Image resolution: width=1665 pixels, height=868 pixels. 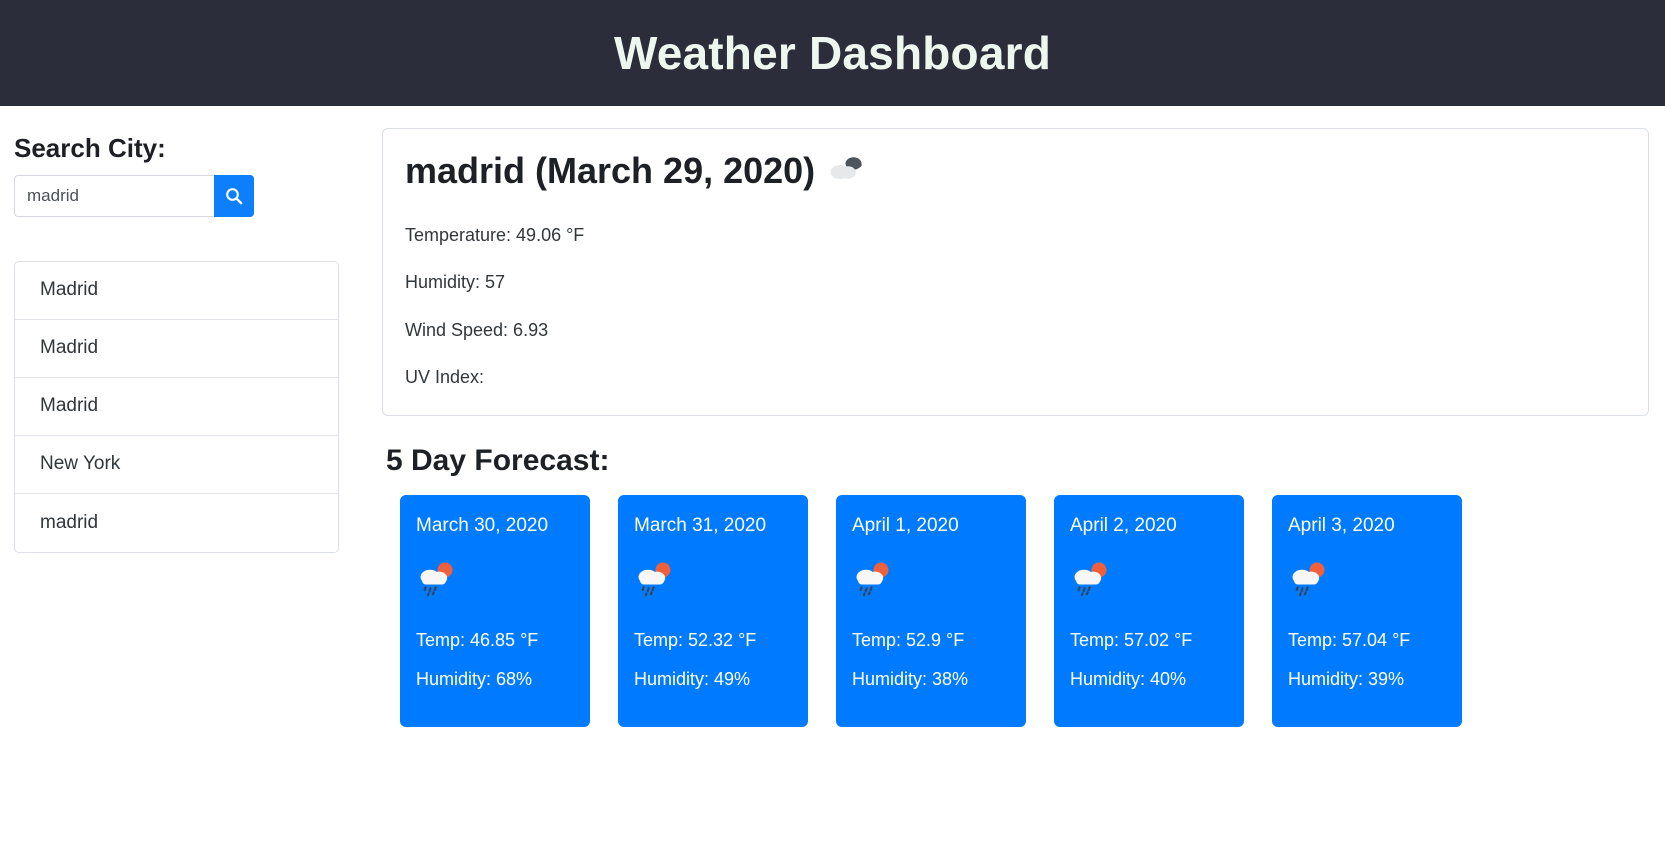 What do you see at coordinates (1346, 678) in the screenshot?
I see `forecast-humidity: Humidity: 39%` at bounding box center [1346, 678].